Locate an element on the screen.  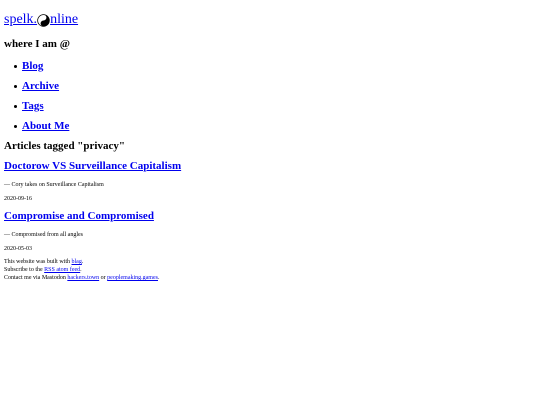
mastodon-peoplemaking-link: peoplemaking.games is located at coordinates (132, 278).